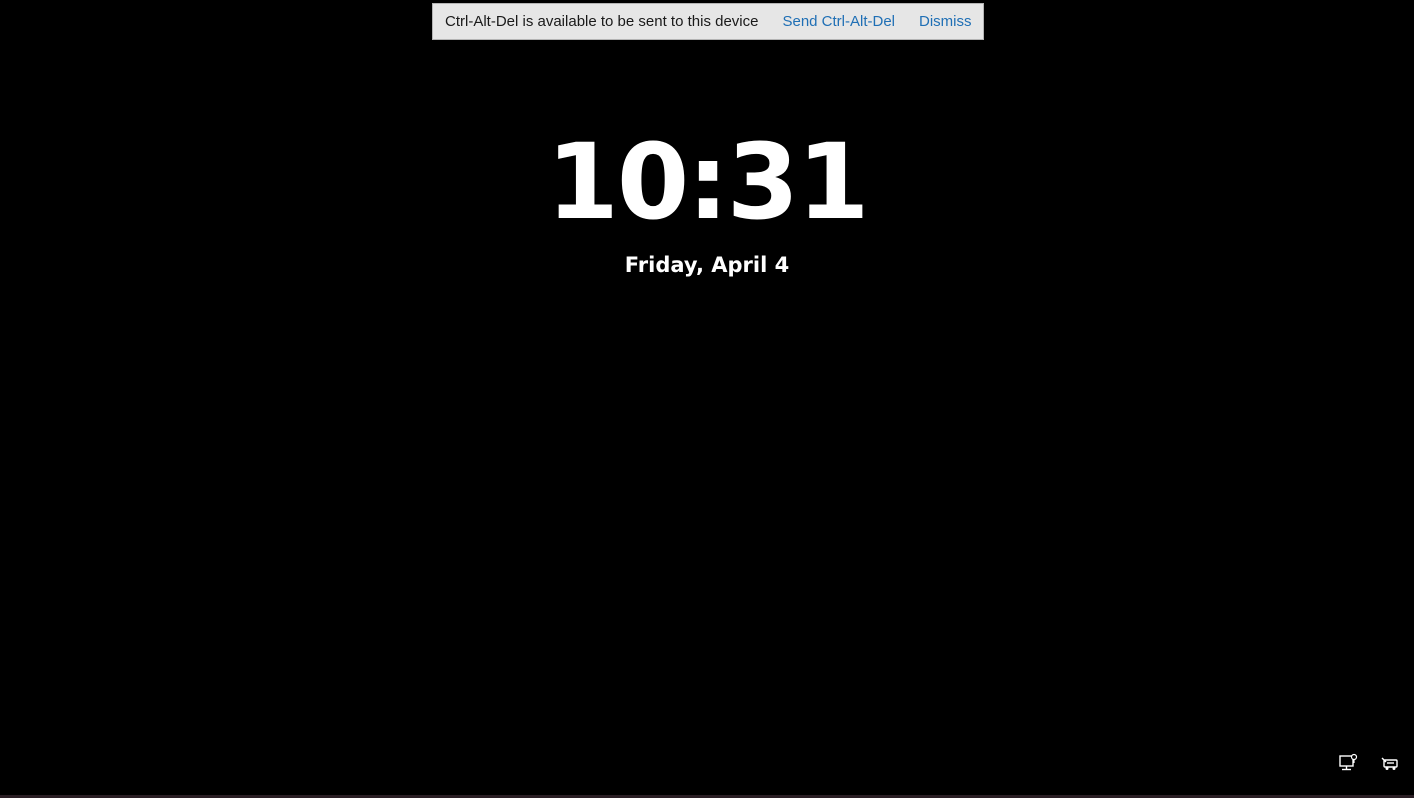 Image resolution: width=1414 pixels, height=798 pixels. I want to click on lock-screen-date: Friday, April 4, so click(707, 265).